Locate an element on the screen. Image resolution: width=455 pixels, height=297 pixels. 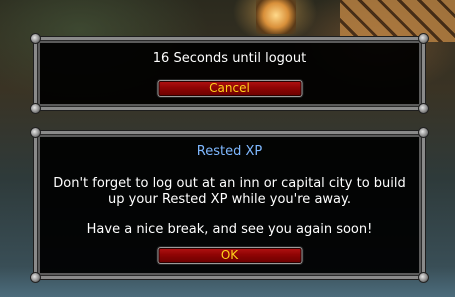
ok-button: OK is located at coordinates (229, 255).